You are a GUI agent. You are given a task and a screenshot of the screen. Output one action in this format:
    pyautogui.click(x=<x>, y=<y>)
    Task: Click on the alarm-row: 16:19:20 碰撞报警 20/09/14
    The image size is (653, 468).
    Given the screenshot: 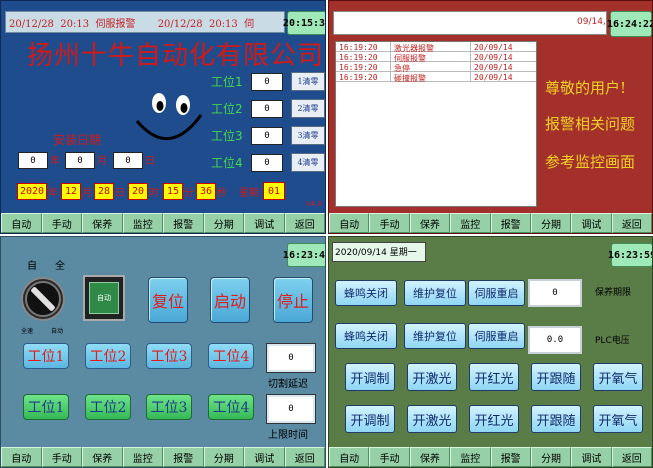 What is the action you would take?
    pyautogui.click(x=436, y=78)
    